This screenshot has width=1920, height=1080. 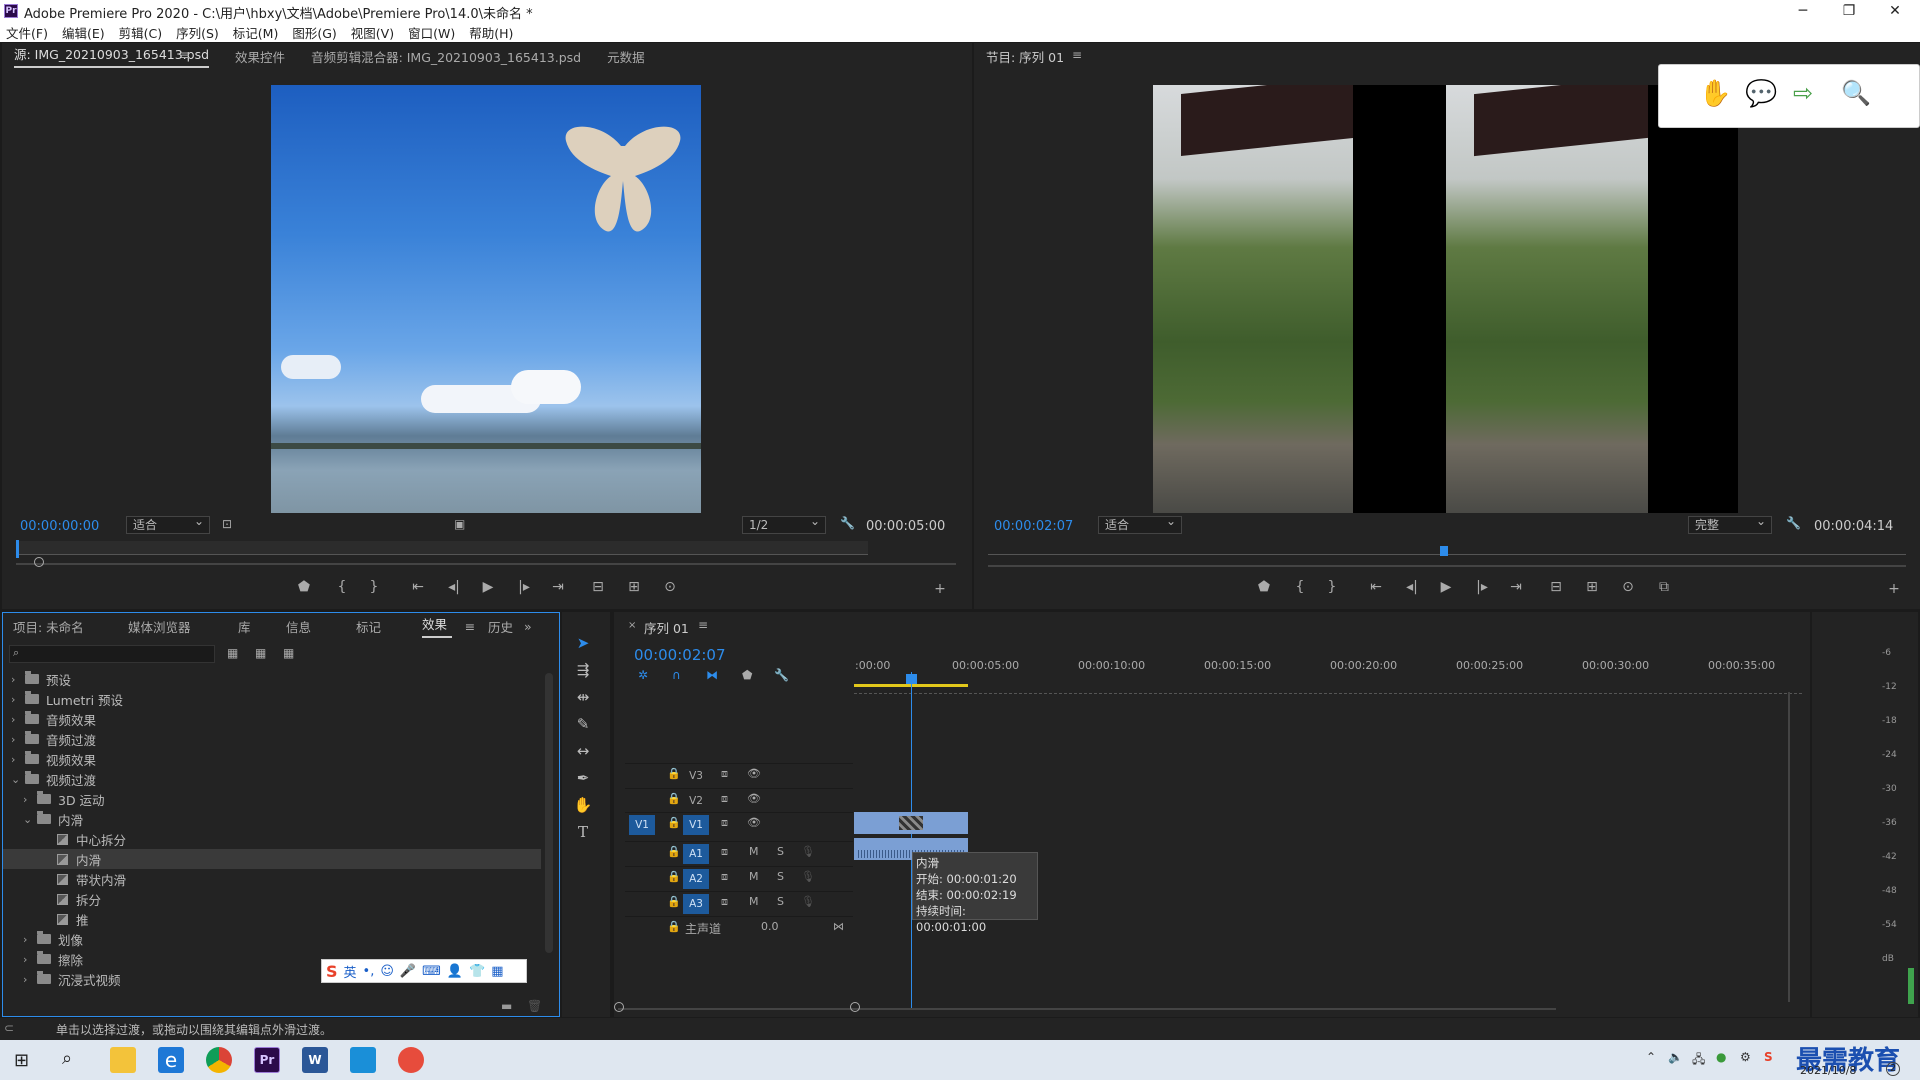 What do you see at coordinates (314, 32) in the screenshot?
I see `menu-graphics: 图形(G)` at bounding box center [314, 32].